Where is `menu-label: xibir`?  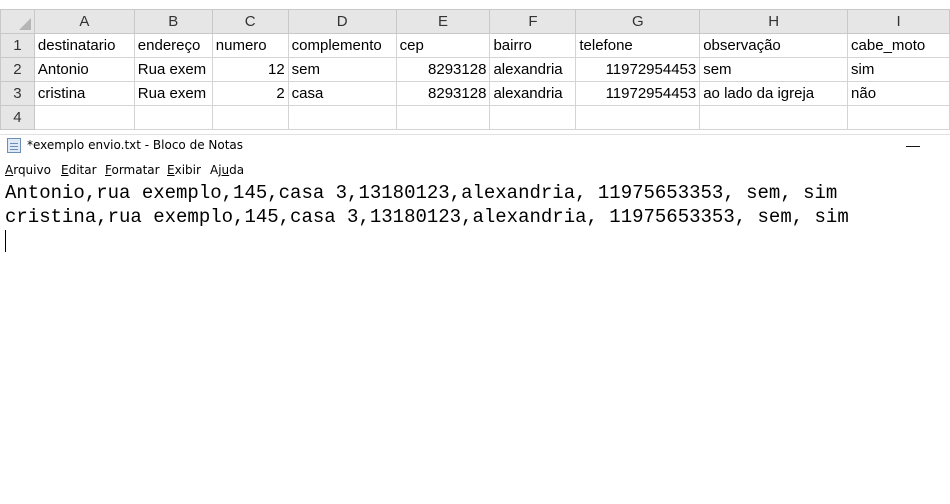 menu-label: xibir is located at coordinates (187, 170).